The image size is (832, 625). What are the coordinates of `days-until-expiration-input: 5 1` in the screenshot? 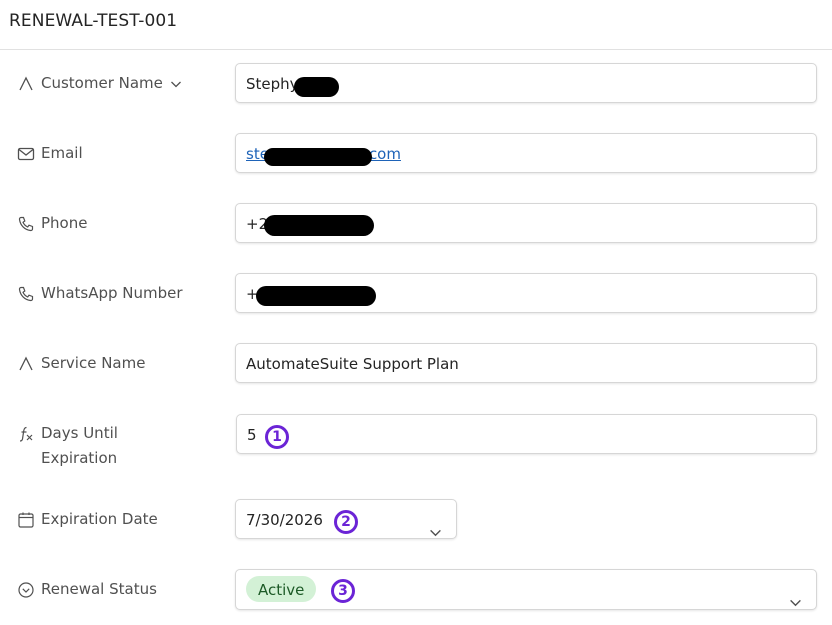 It's located at (526, 434).